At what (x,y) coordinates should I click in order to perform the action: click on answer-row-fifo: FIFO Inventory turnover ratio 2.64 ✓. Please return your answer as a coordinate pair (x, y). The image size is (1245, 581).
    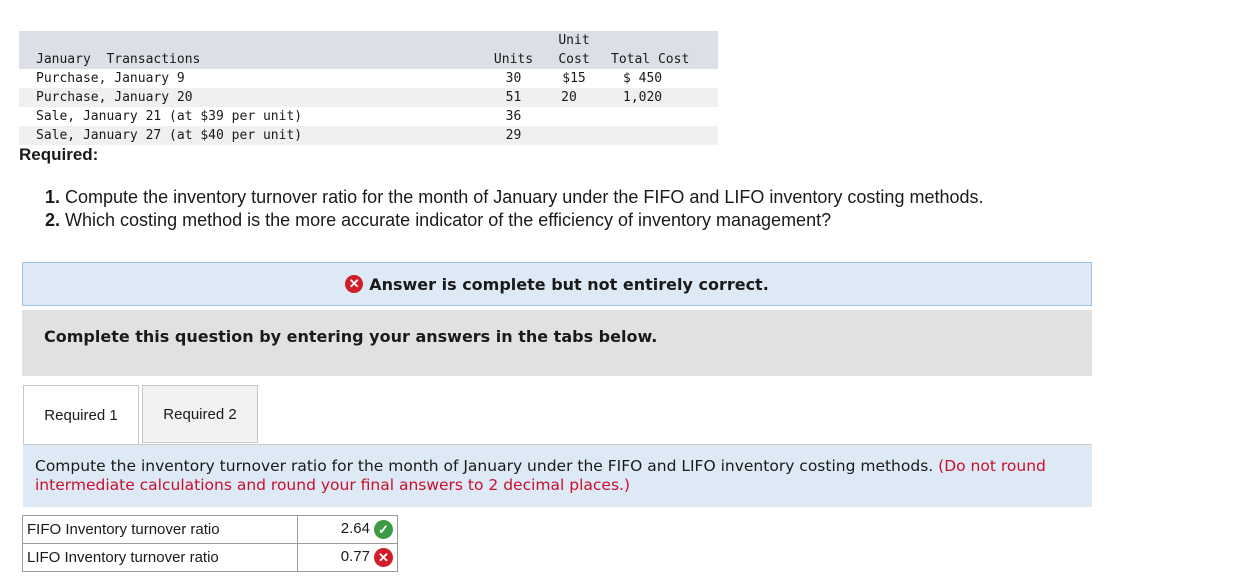
    Looking at the image, I should click on (210, 529).